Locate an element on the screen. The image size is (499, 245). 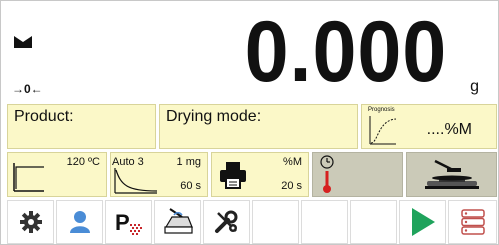
product-button: P is located at coordinates (128, 222).